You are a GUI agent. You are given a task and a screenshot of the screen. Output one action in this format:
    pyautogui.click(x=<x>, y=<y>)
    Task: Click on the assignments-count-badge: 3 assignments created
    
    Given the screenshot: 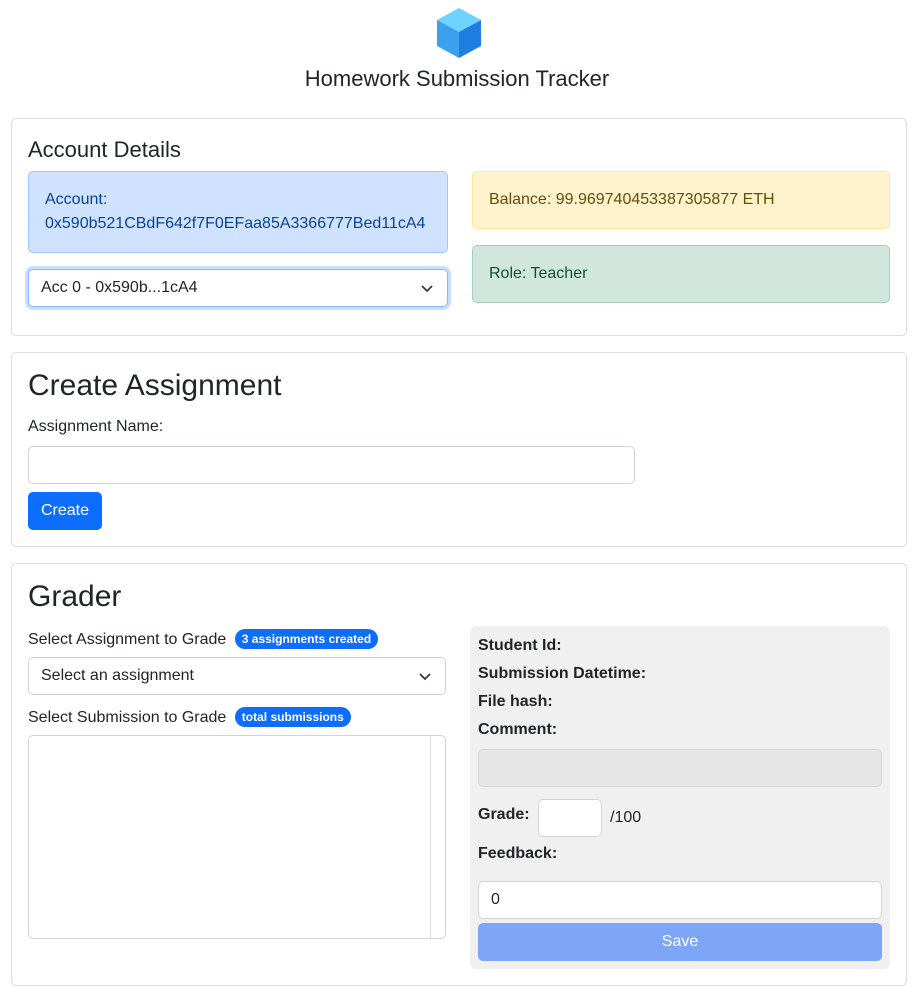 What is the action you would take?
    pyautogui.click(x=306, y=639)
    